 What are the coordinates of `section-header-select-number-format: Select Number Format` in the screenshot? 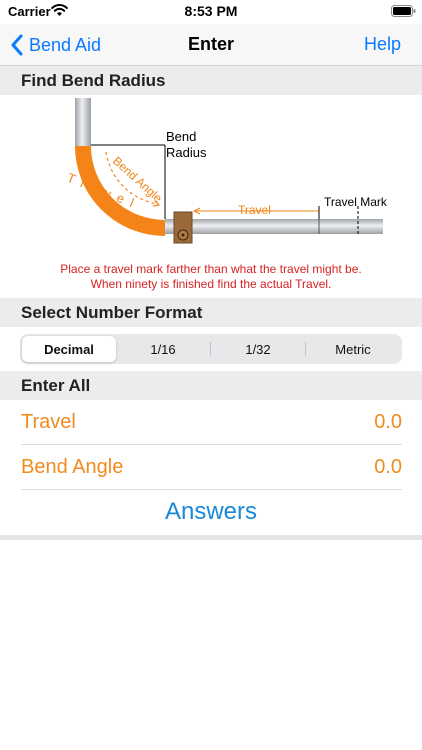 It's located at (211, 312).